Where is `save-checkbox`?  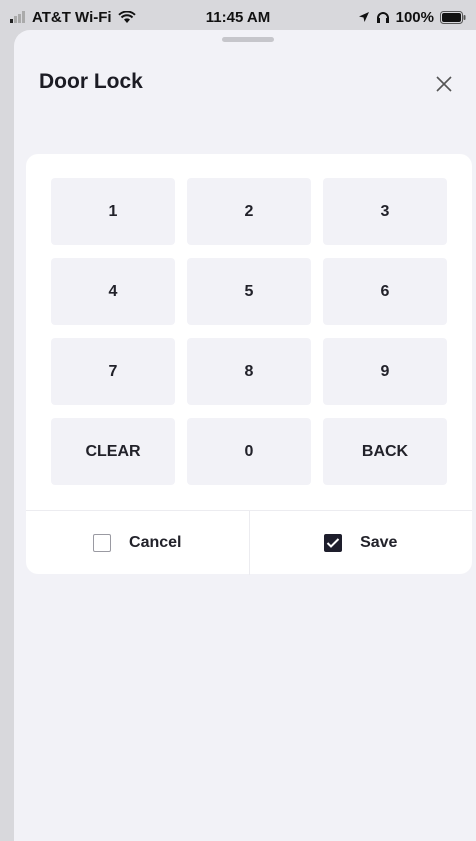 save-checkbox is located at coordinates (333, 543).